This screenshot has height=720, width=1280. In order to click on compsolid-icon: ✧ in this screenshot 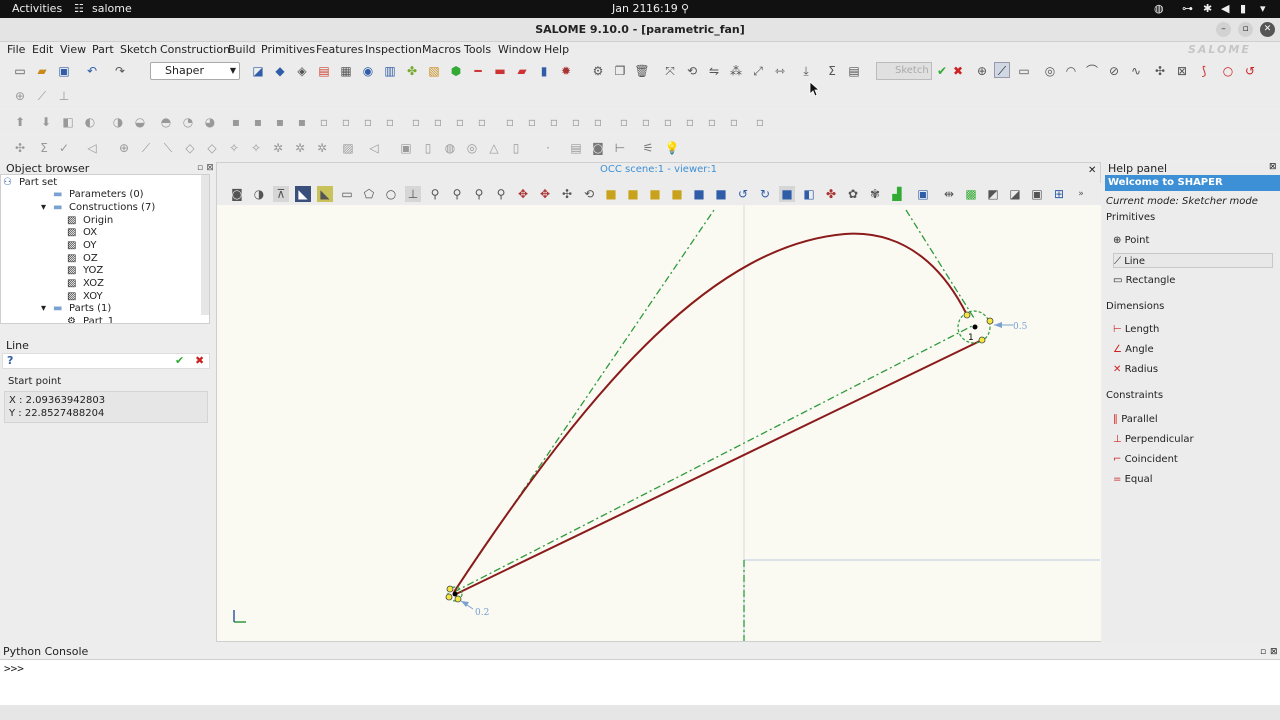, I will do `click(256, 148)`.